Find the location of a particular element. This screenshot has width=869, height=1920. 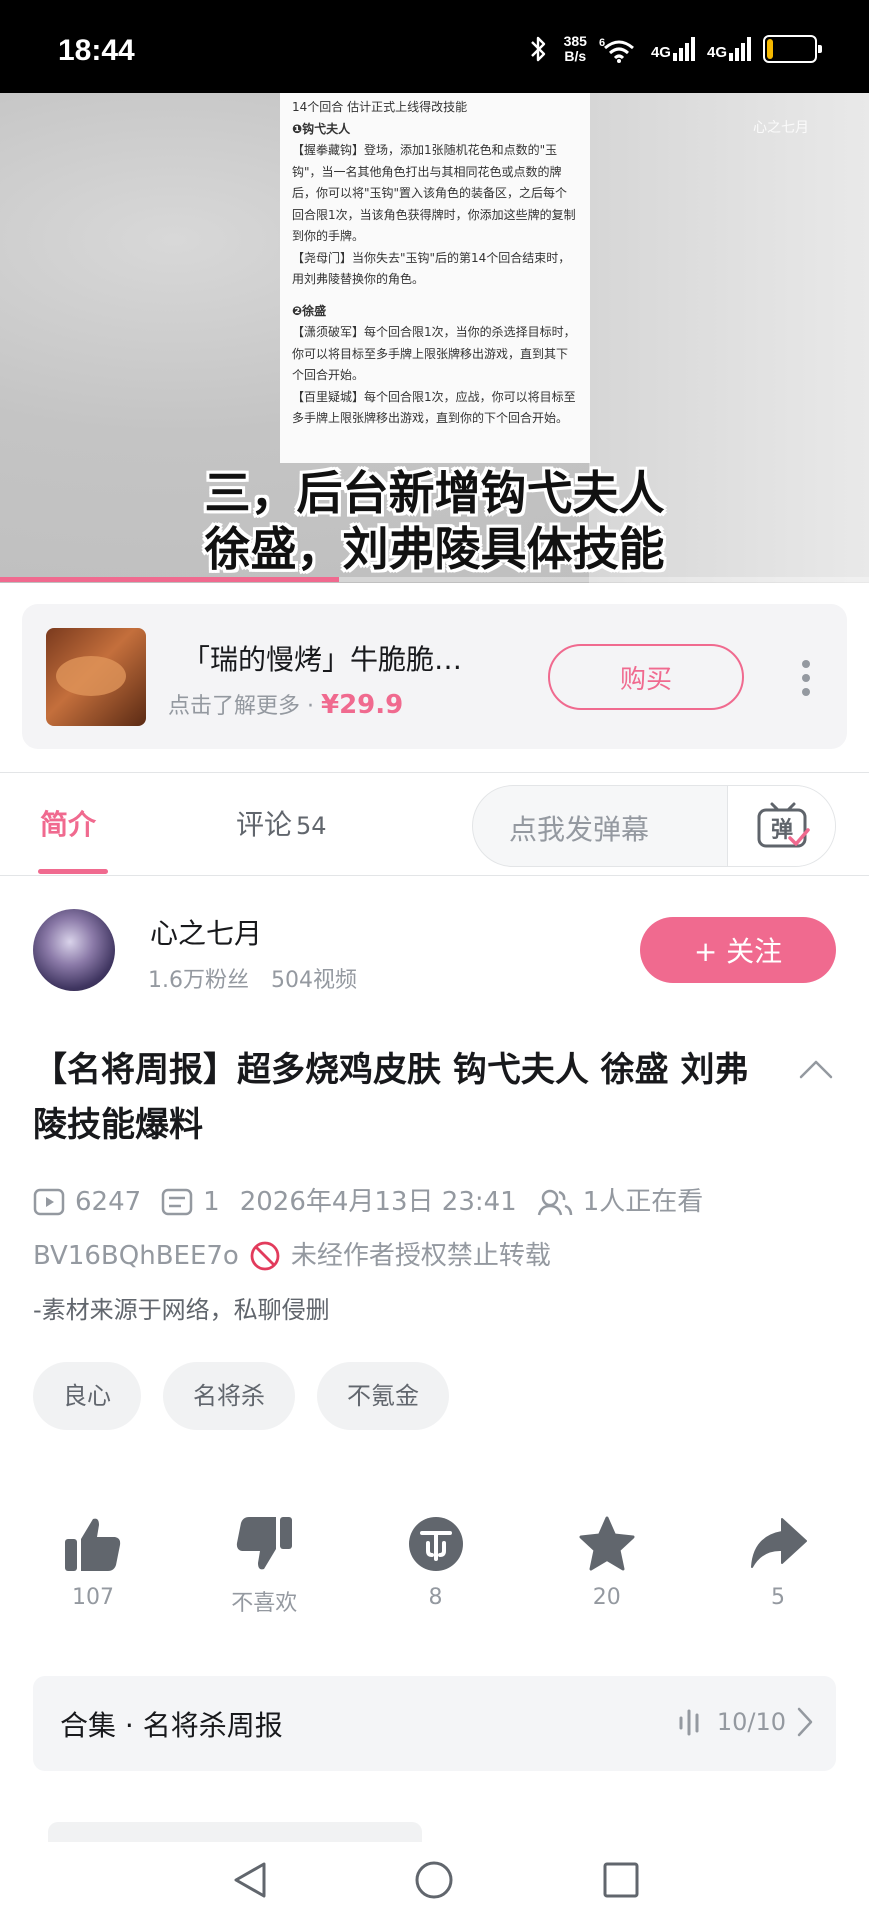

comments-count: 54 is located at coordinates (311, 826).